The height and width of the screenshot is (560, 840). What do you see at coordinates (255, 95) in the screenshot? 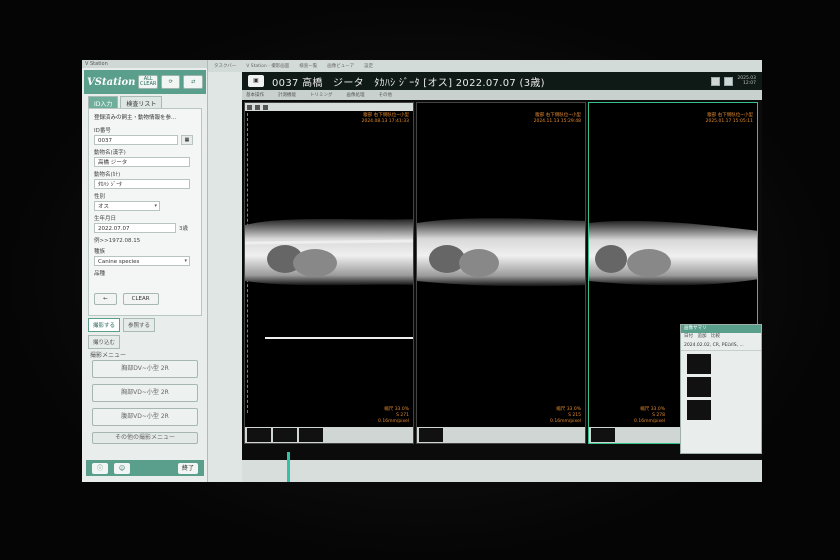
I see `toolbar-item: 基本操作` at bounding box center [255, 95].